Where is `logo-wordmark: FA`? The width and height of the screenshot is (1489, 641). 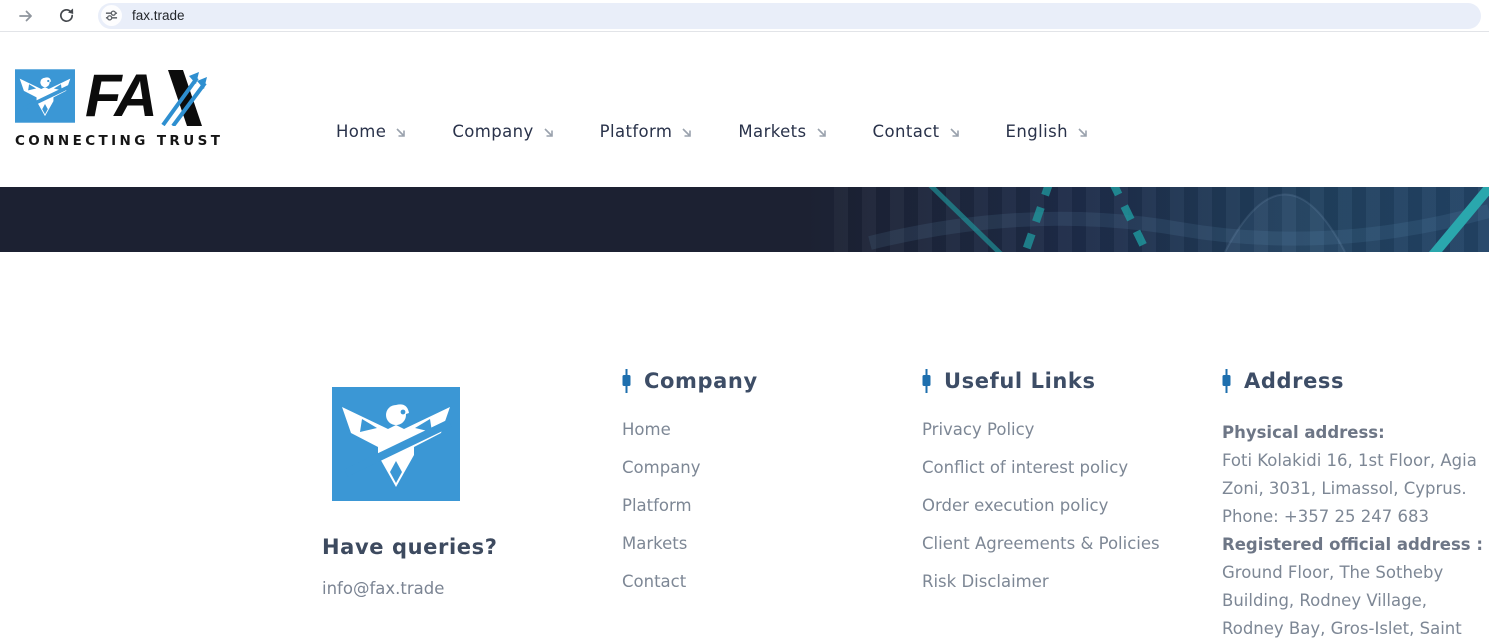
logo-wordmark: FA is located at coordinates (146, 95).